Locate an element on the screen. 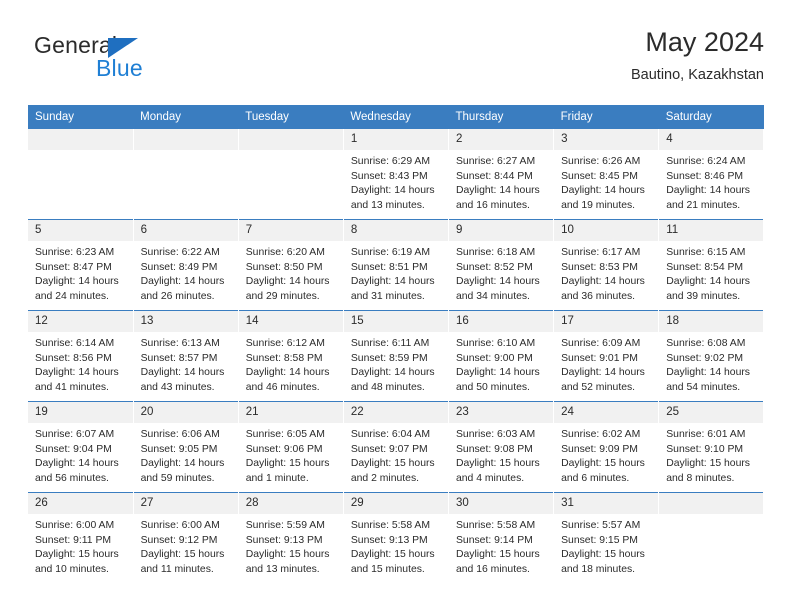  day-number: 18 is located at coordinates (711, 321).